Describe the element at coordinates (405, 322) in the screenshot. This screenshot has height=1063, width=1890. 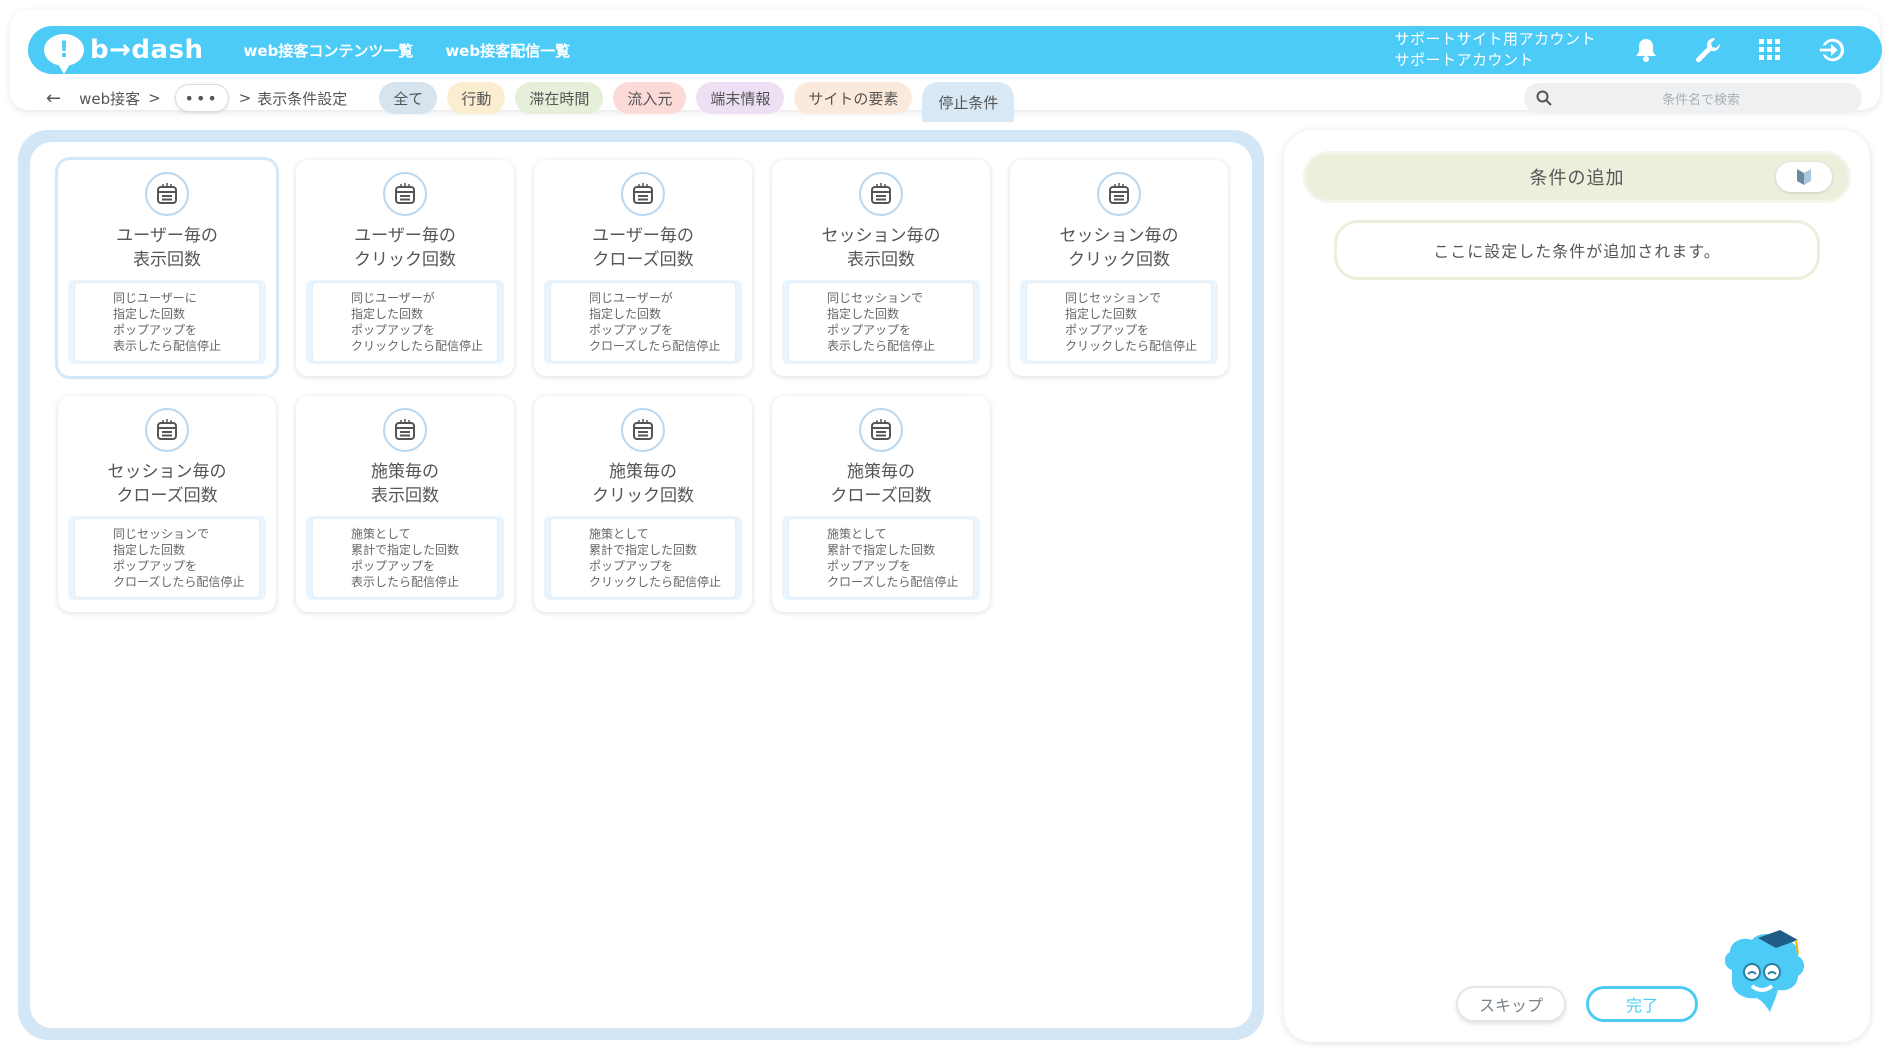
I see `description-box: 同じユーザーが 指定した回数 ポップアップを クリックしたら配信停止` at that location.